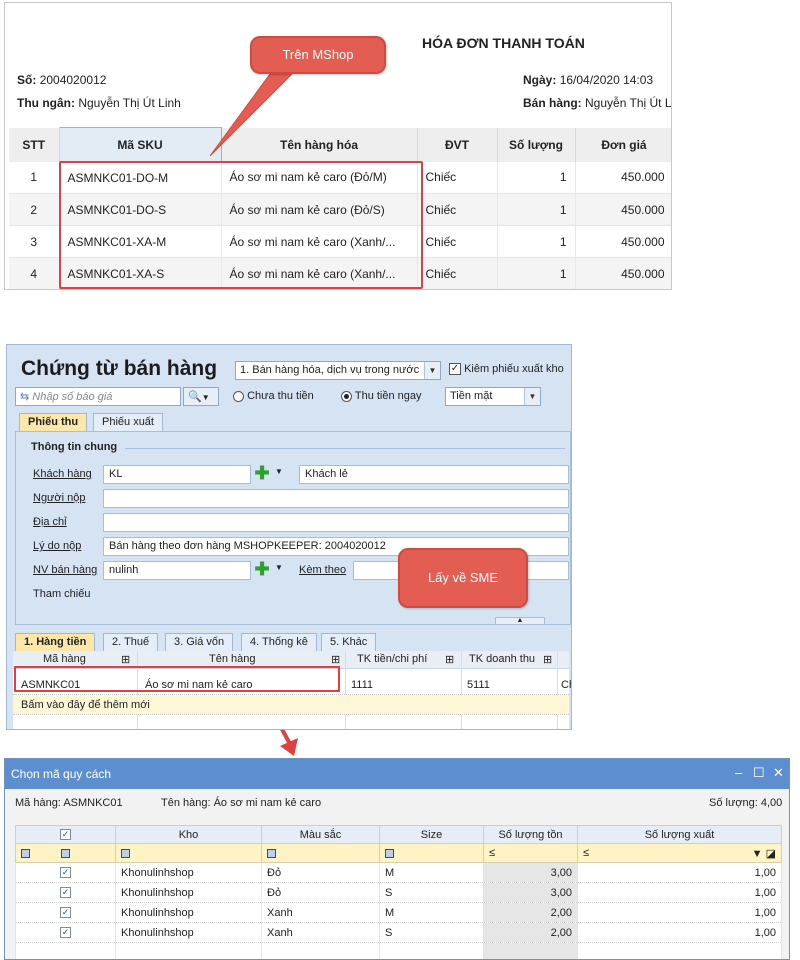  I want to click on col-so-luong-ton: Số lượng tồn, so click(530, 834).